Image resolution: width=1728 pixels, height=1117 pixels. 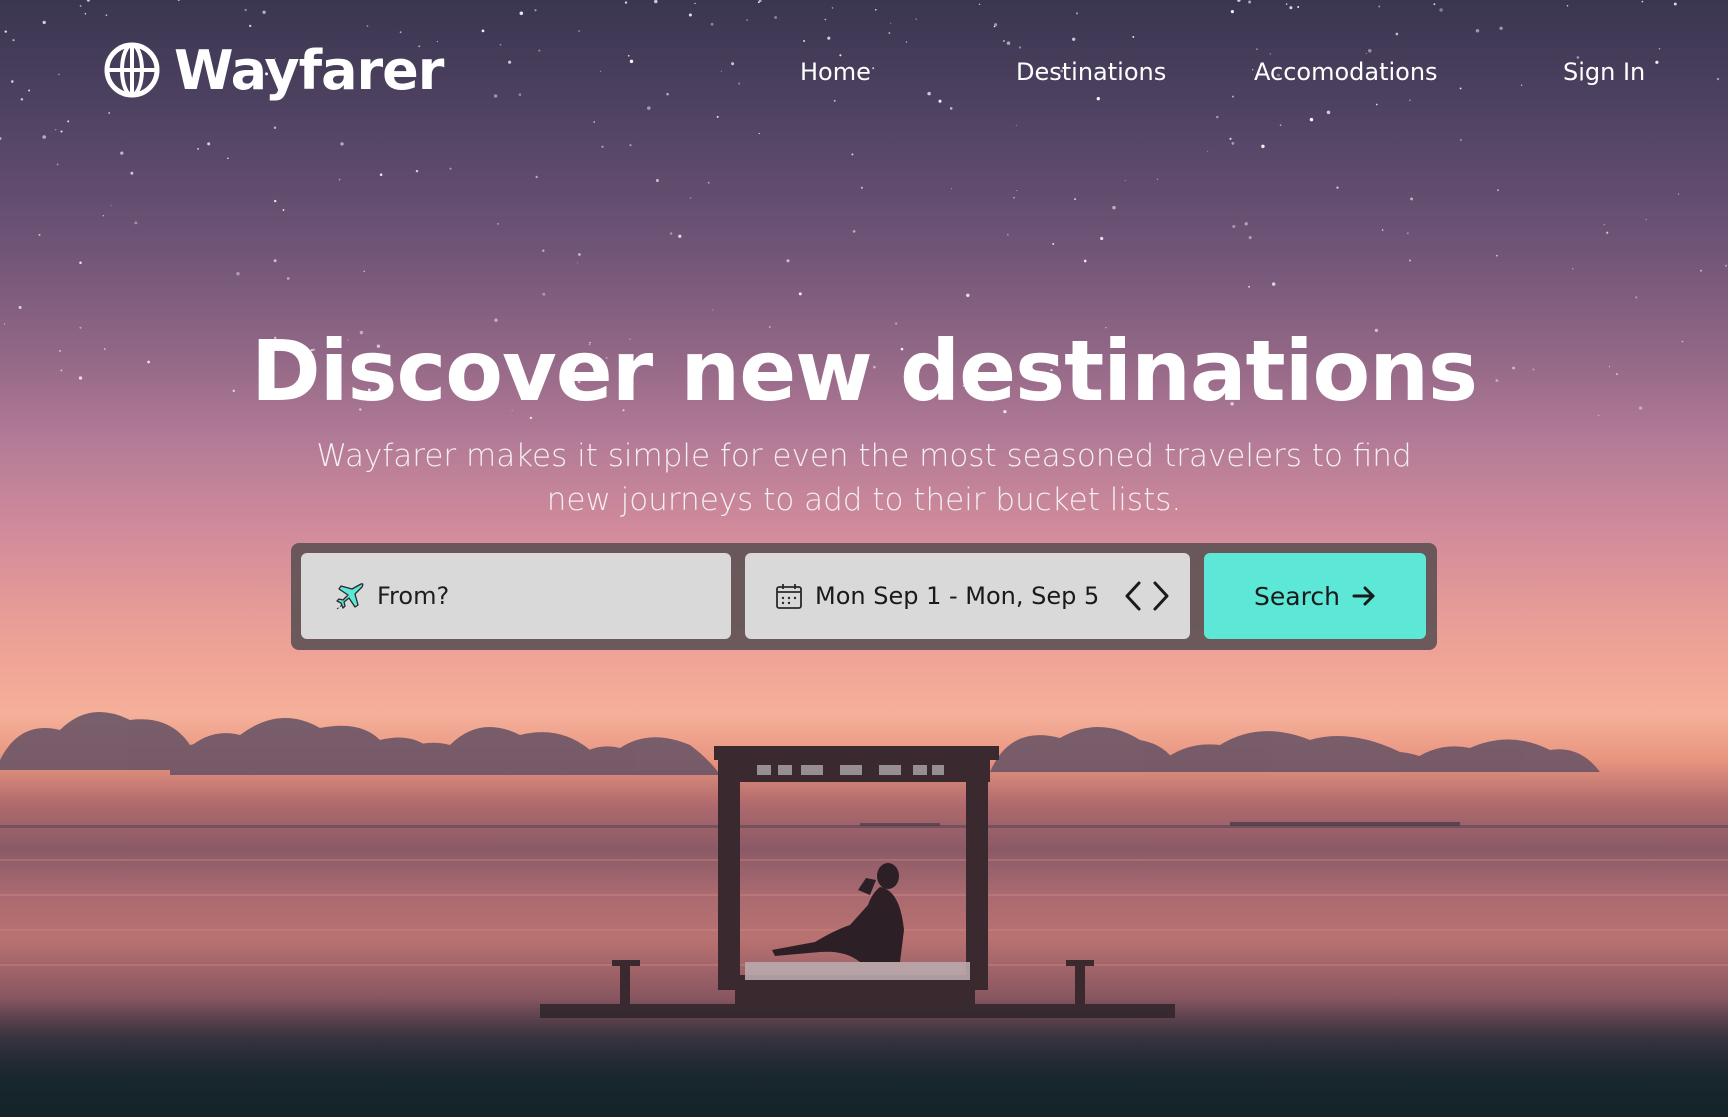 What do you see at coordinates (957, 596) in the screenshot?
I see `date-range-text: Mon Sep 1 - Mon, Sep 5` at bounding box center [957, 596].